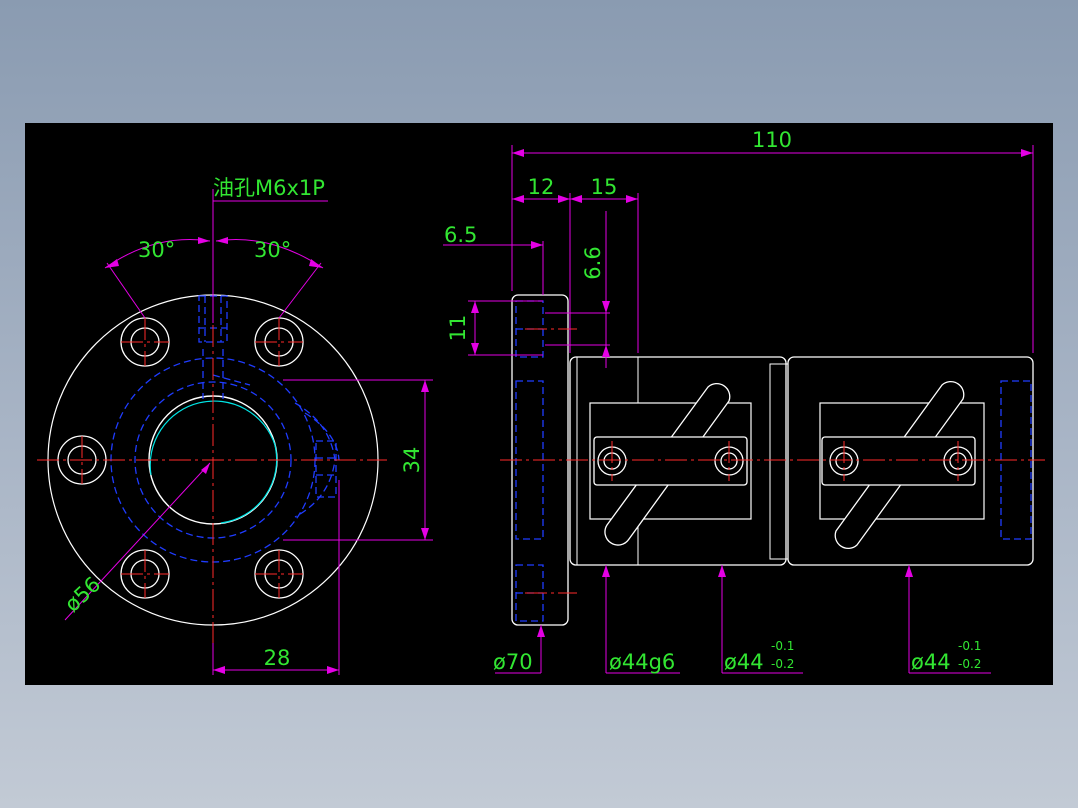  I want to click on dim-height-34: 34, so click(412, 460).